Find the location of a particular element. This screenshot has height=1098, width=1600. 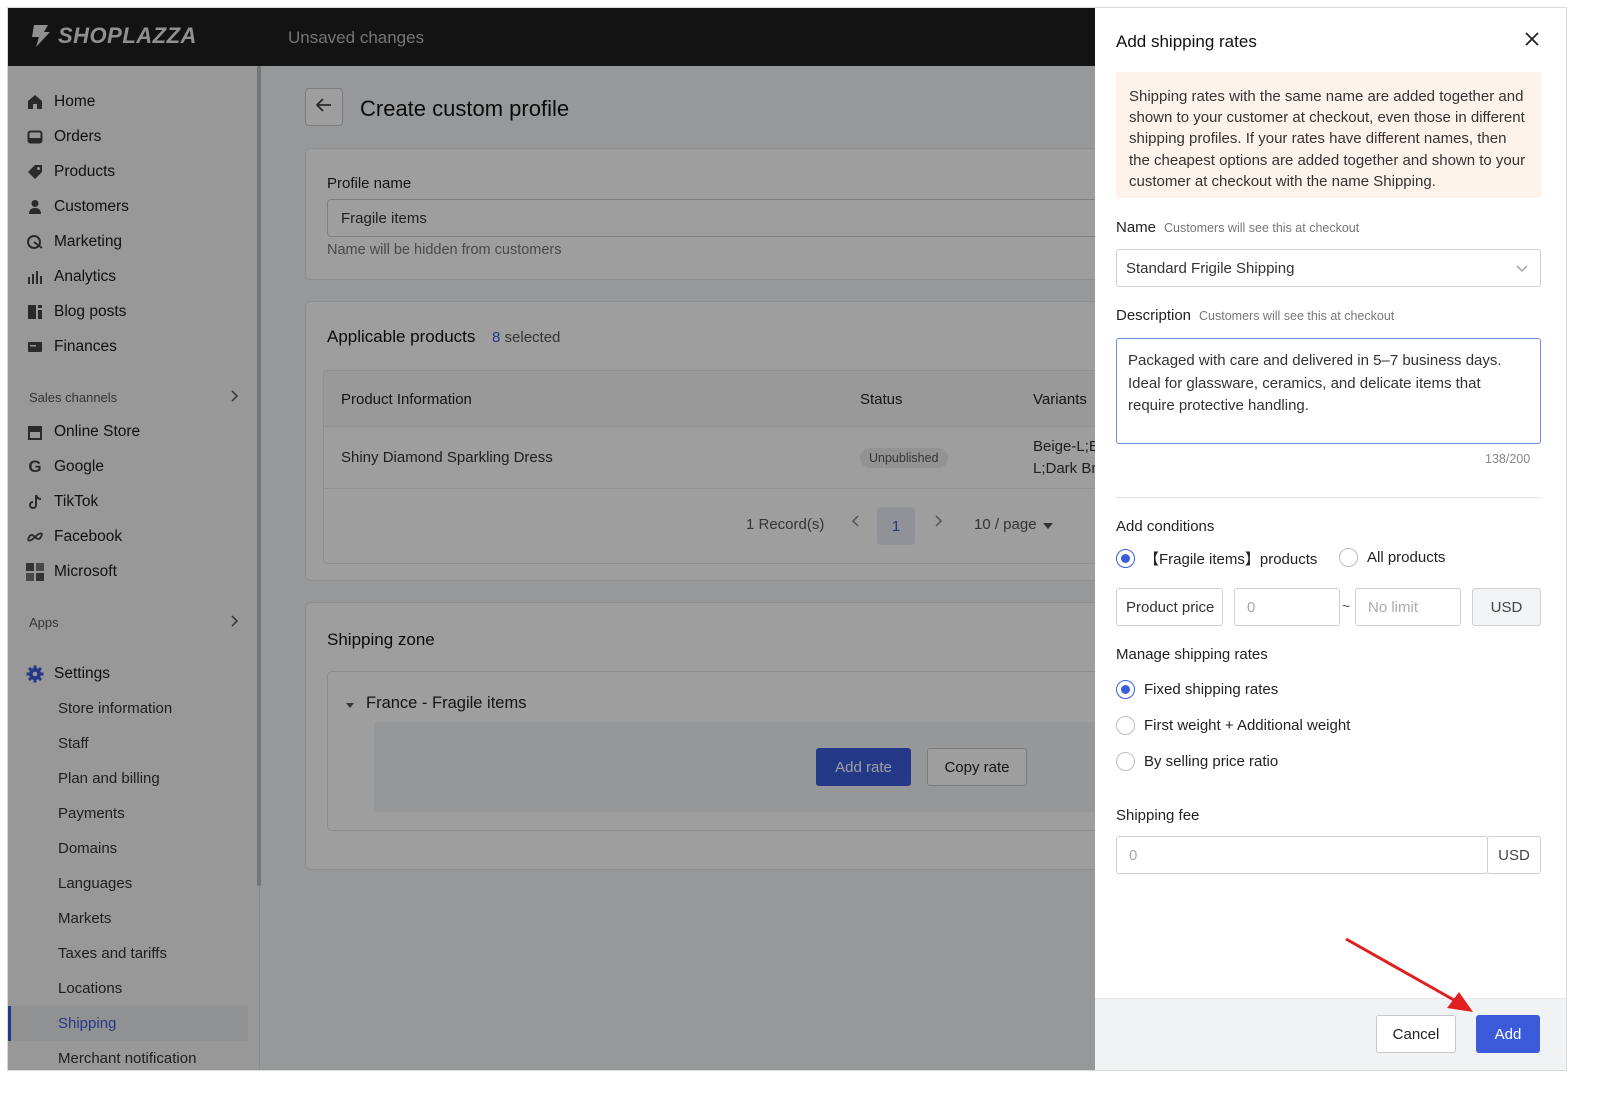

close-icon is located at coordinates (1532, 41).